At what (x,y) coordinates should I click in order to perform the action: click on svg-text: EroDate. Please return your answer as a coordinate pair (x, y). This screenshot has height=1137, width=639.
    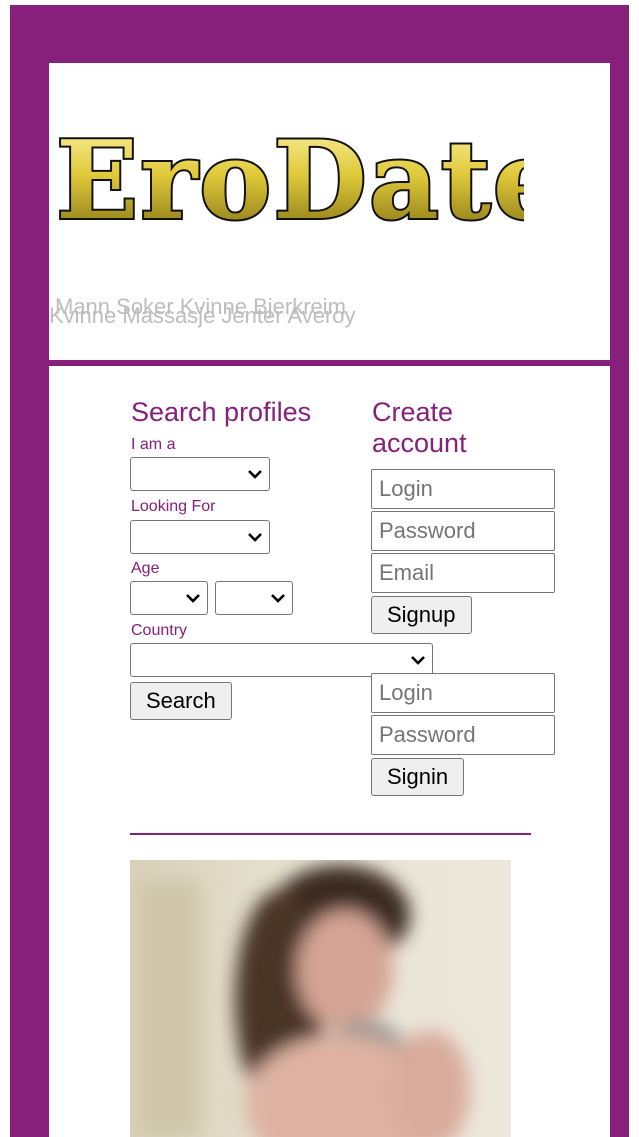
    Looking at the image, I should click on (290, 178).